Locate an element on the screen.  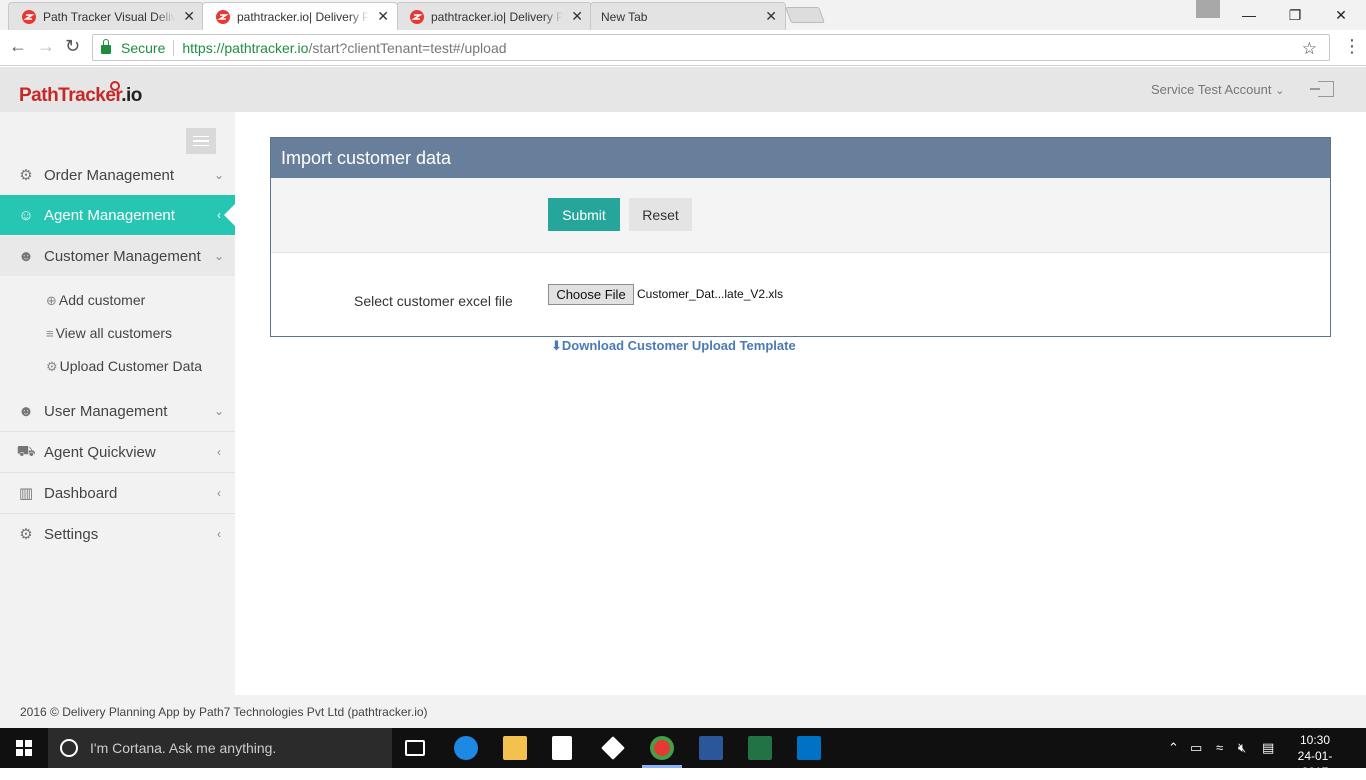
word-icon is located at coordinates (711, 748).